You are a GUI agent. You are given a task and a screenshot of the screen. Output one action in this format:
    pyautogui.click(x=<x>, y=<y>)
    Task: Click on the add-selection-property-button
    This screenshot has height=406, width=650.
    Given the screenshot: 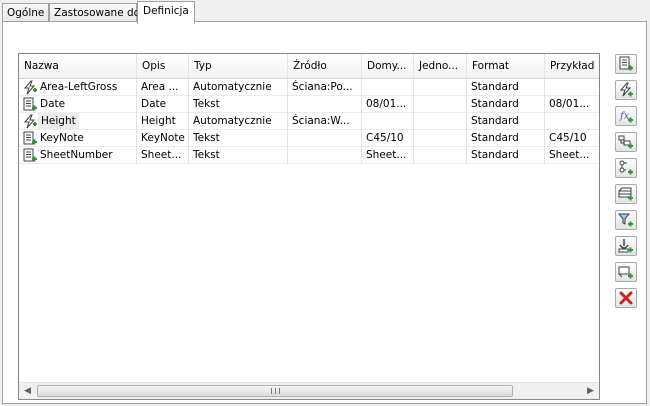 What is the action you would take?
    pyautogui.click(x=626, y=168)
    